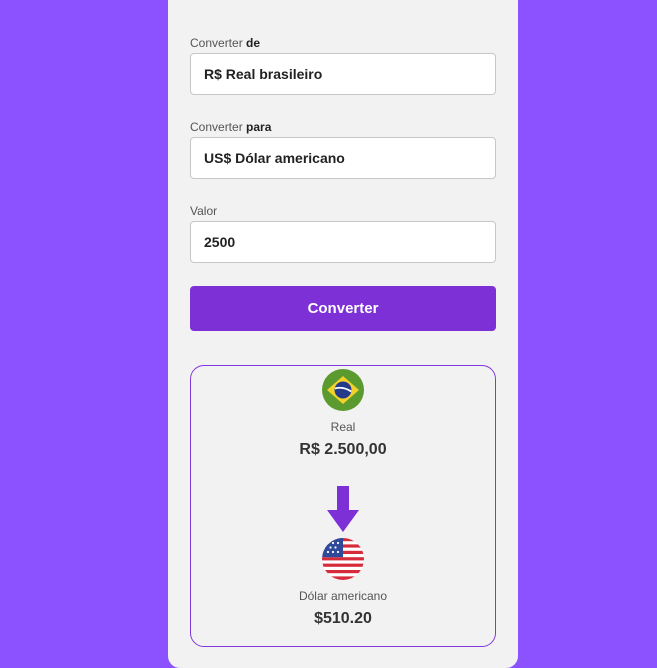 This screenshot has width=657, height=668. Describe the element at coordinates (343, 308) in the screenshot. I see `convert-button: Converter` at that location.